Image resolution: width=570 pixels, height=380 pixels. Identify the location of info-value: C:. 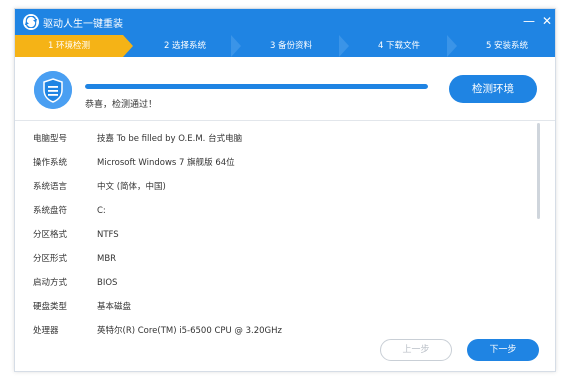
(101, 211).